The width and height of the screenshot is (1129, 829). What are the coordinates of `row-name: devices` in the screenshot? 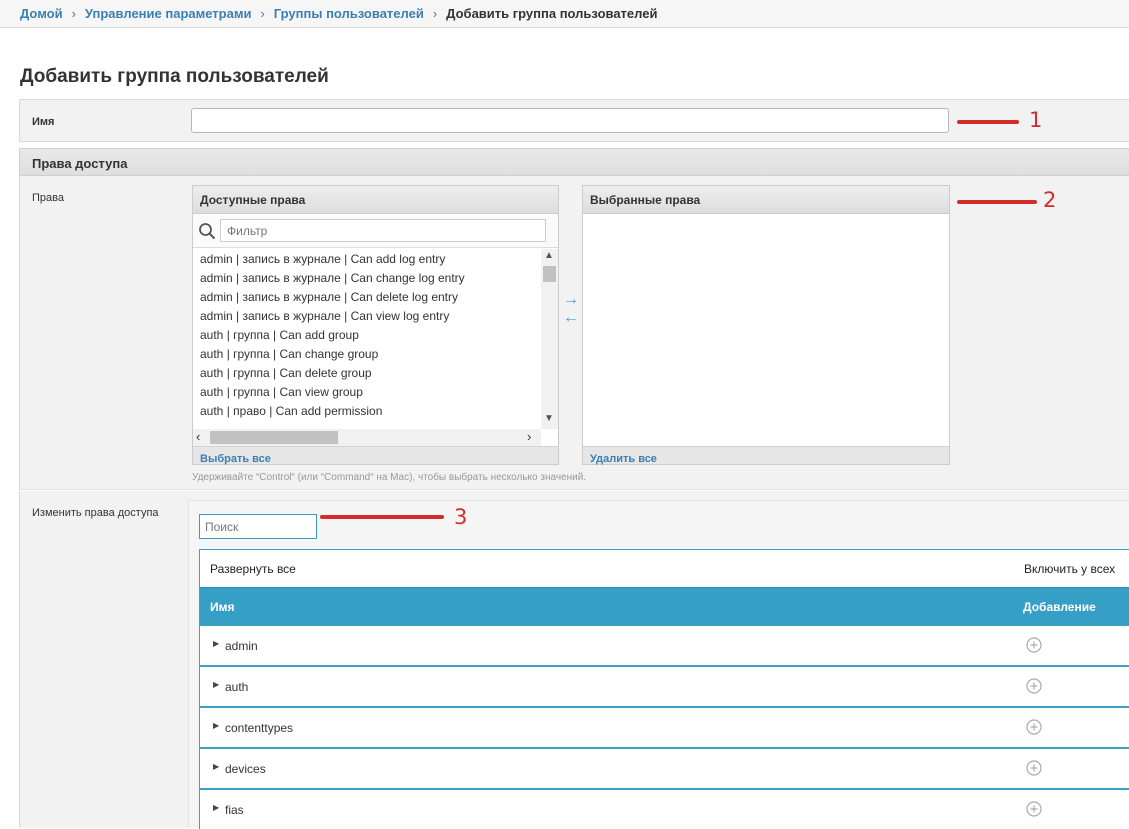 It's located at (245, 769).